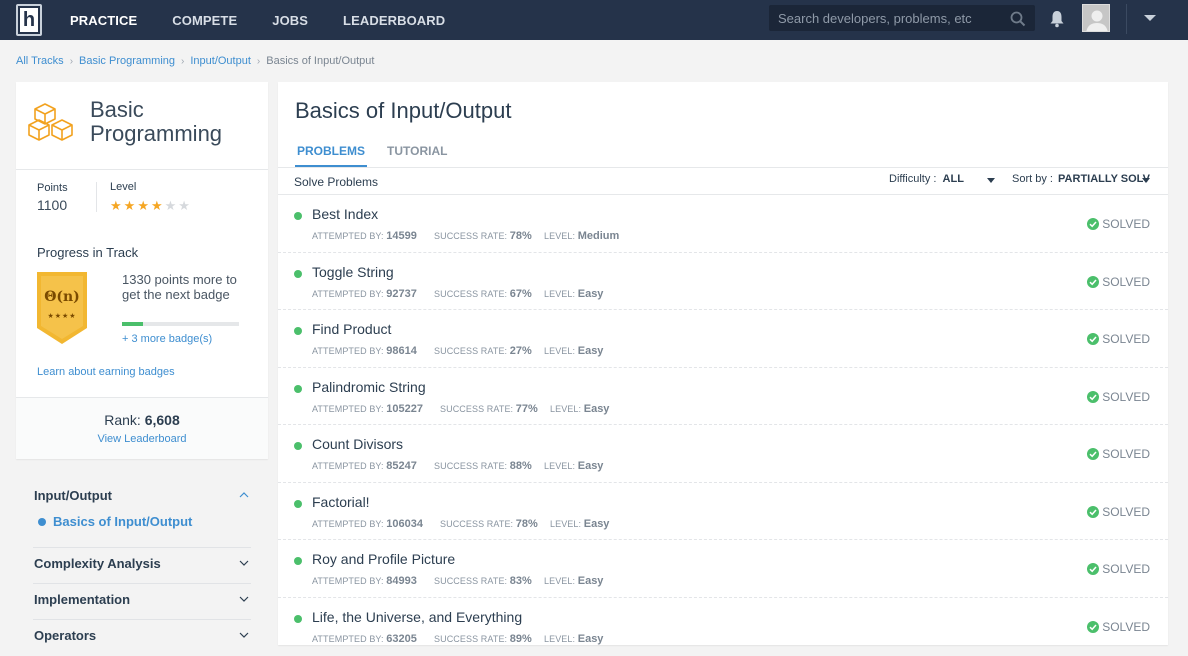 This screenshot has height=656, width=1188. Describe the element at coordinates (1032, 179) in the screenshot. I see `sort-label: Sort by :` at that location.